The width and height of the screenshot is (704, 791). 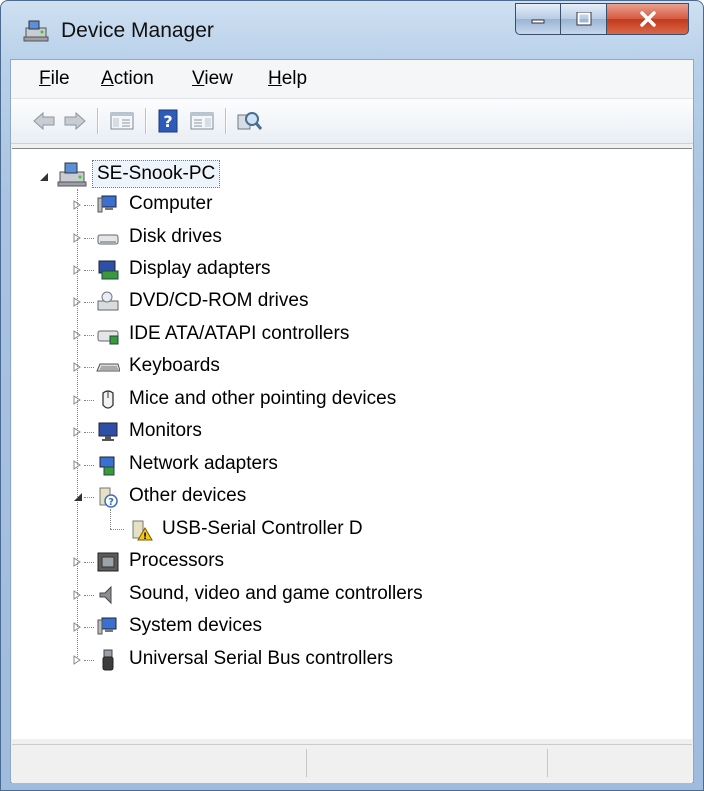 What do you see at coordinates (108, 337) in the screenshot?
I see `ide-controller-icon` at bounding box center [108, 337].